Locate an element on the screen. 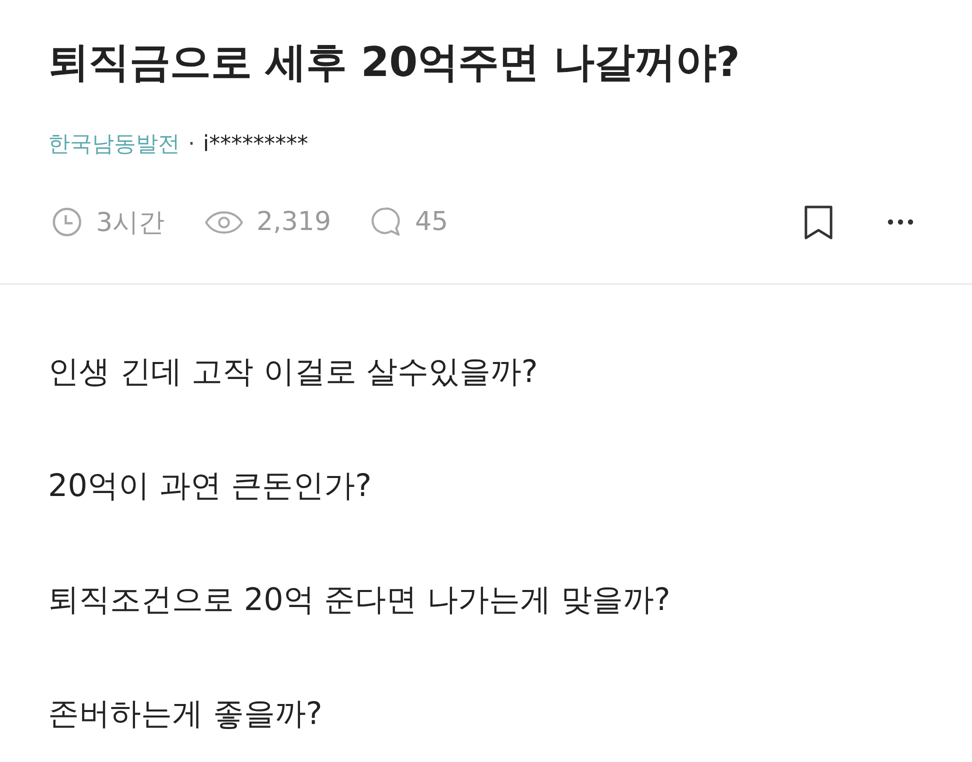  post-title: 퇴직금으로 세후 20억주면 나갈꺼야? is located at coordinates (394, 62).